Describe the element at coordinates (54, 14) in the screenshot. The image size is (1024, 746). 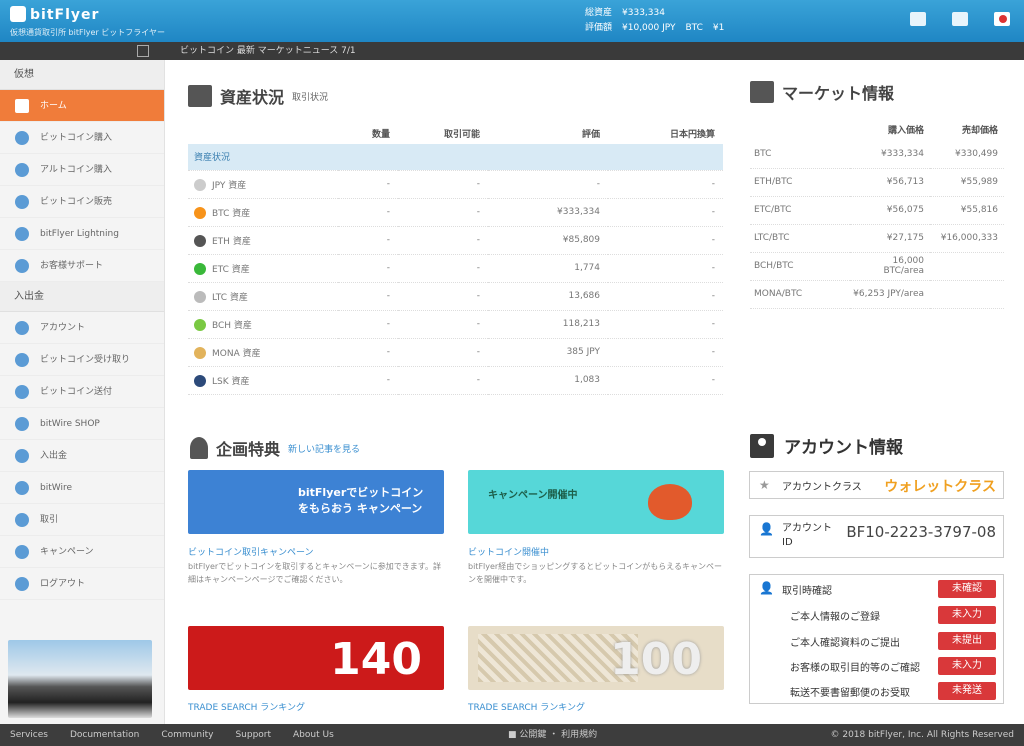
I see `logo: bitFlyer` at that location.